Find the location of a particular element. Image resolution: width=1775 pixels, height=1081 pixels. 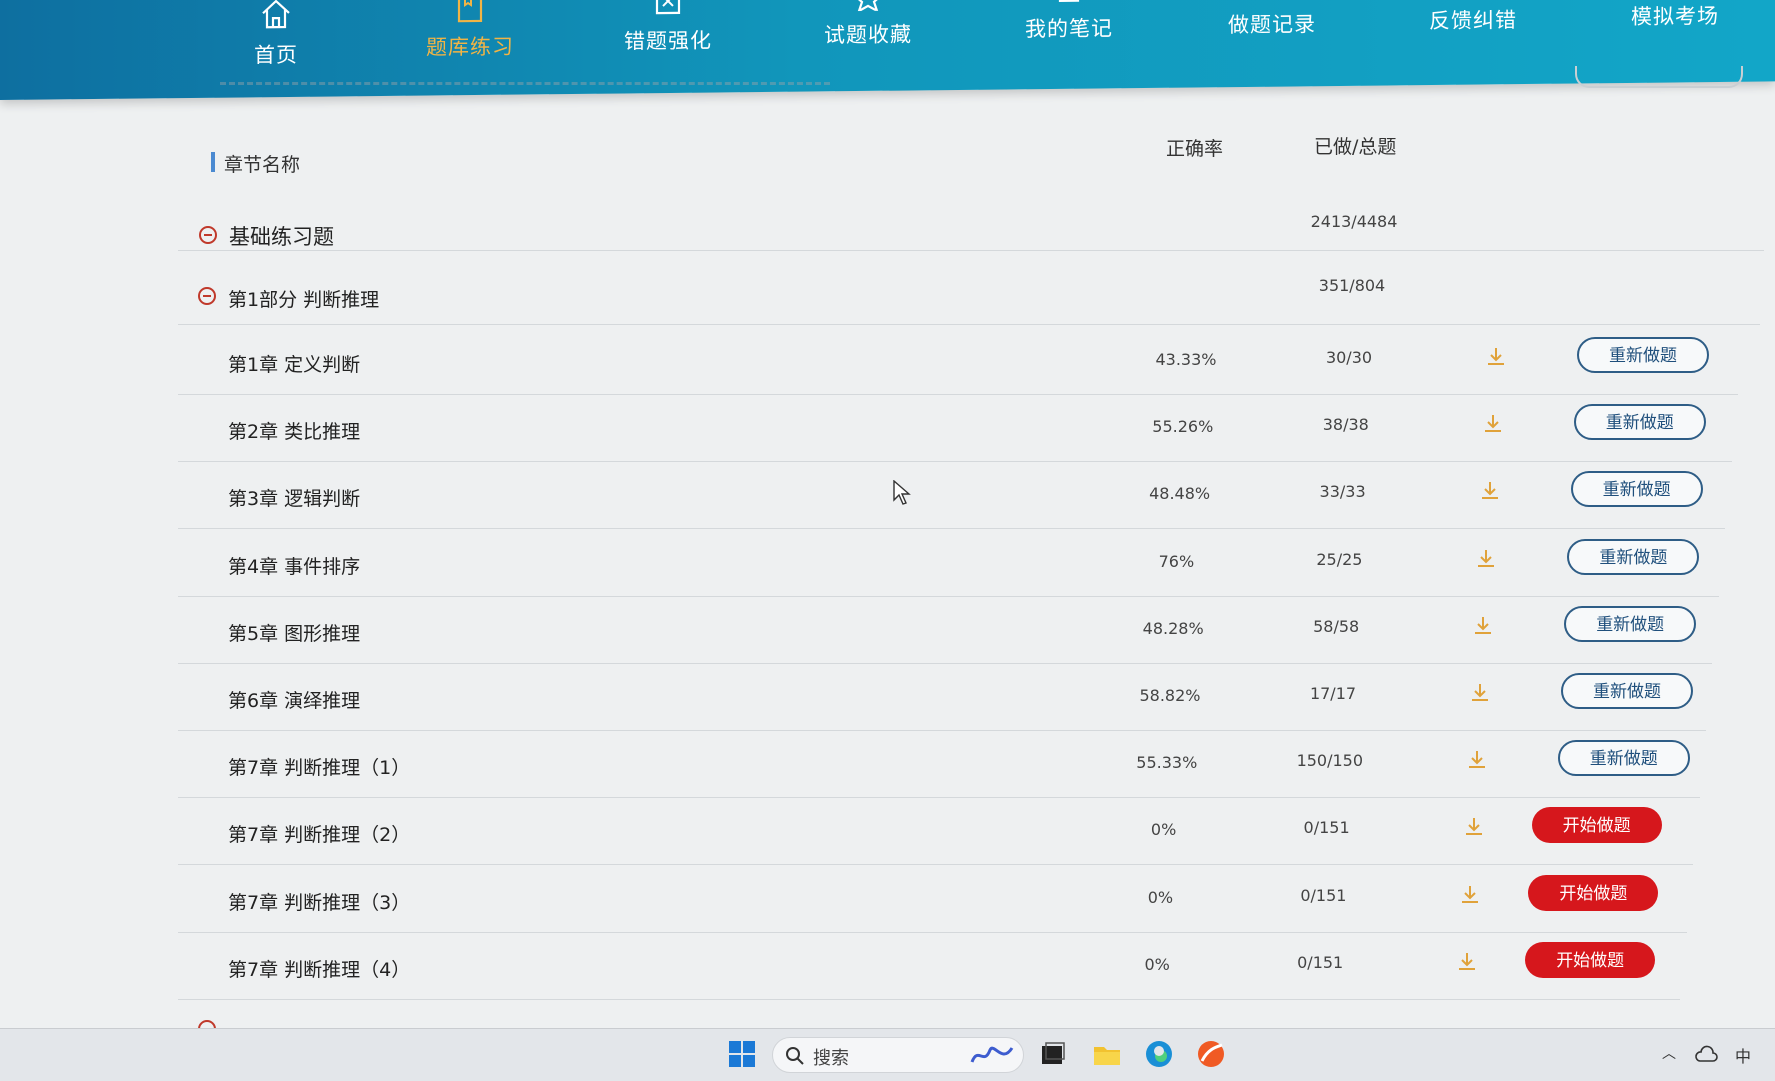

header-done-total: 已做/总题 is located at coordinates (1355, 147).